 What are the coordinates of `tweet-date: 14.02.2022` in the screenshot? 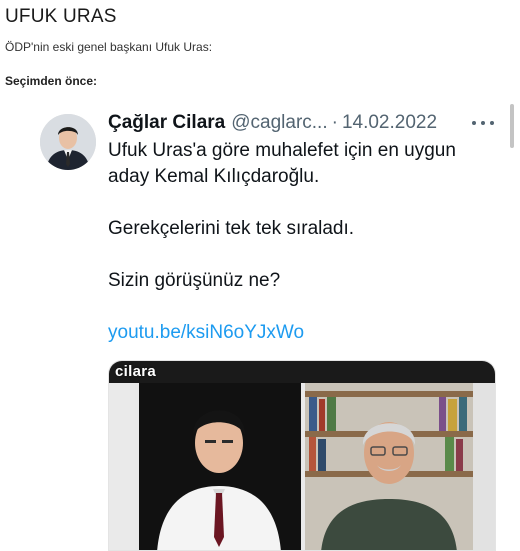 It's located at (389, 123).